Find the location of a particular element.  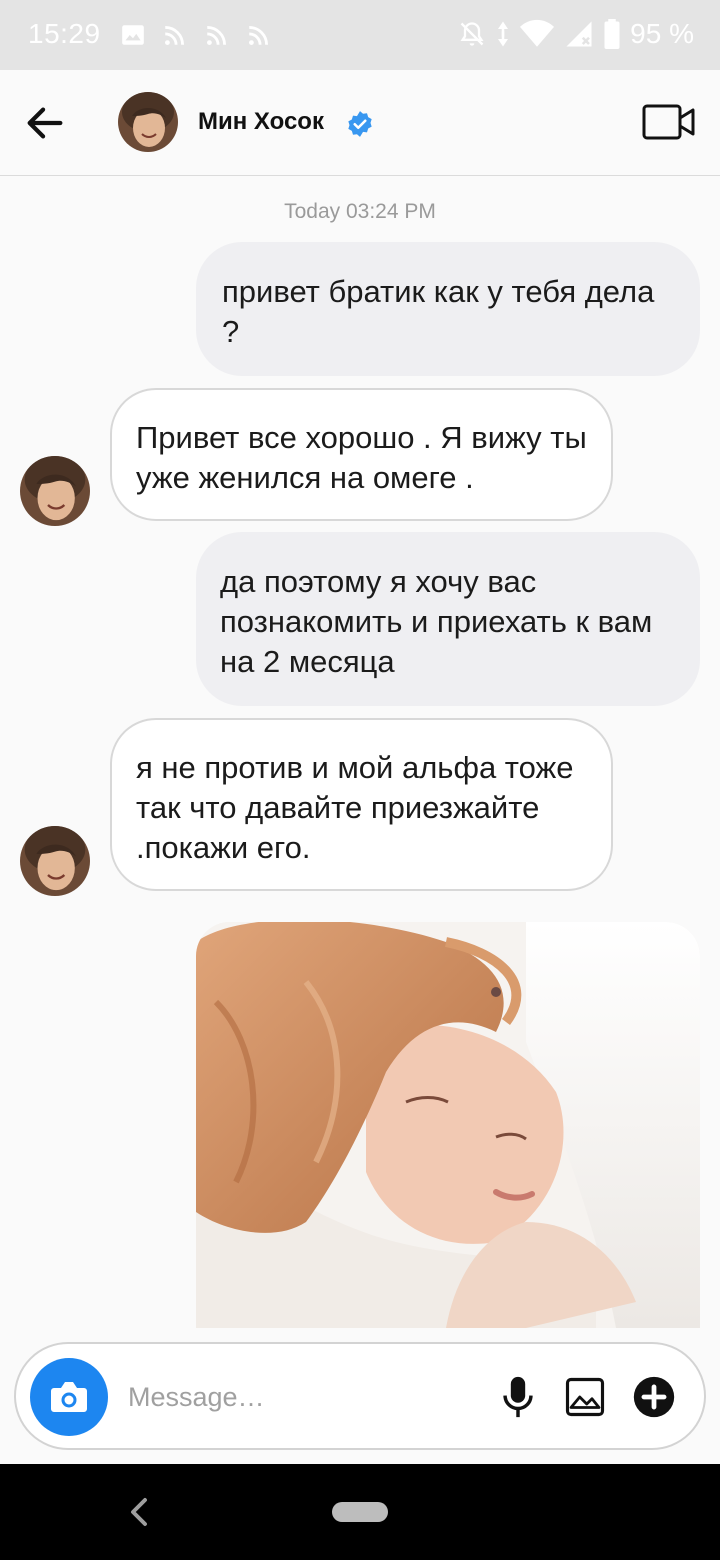

nav-back-icon is located at coordinates (139, 1512).